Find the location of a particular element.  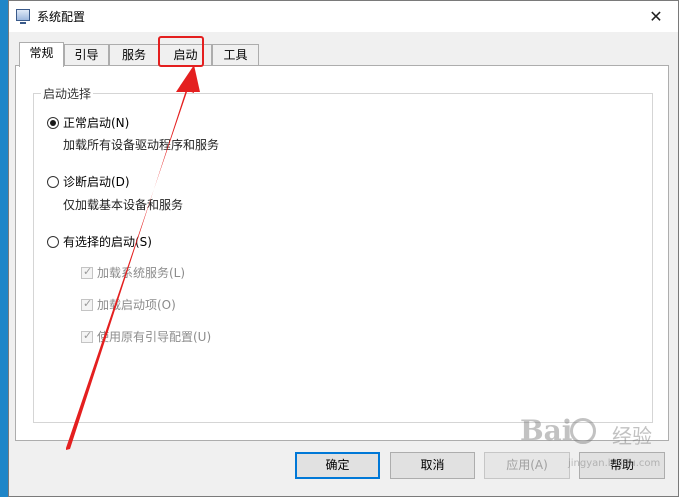

baidu-jingyan-watermark: Bai 经验 jingyan.baidu.com is located at coordinates (595, 452).